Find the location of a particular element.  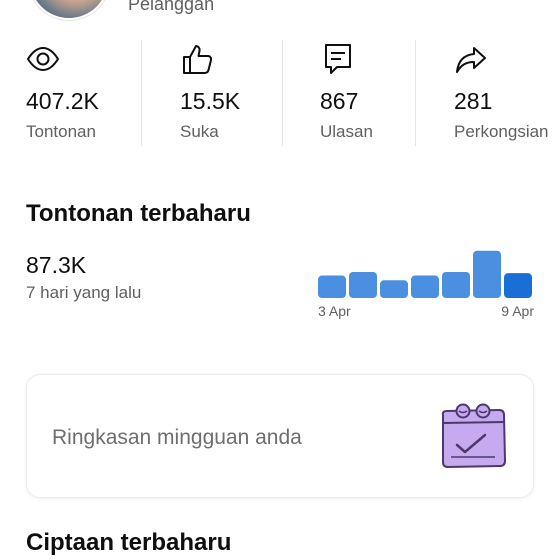

recent-views-chart: 3 Apr 9 Apr is located at coordinates (430, 283).